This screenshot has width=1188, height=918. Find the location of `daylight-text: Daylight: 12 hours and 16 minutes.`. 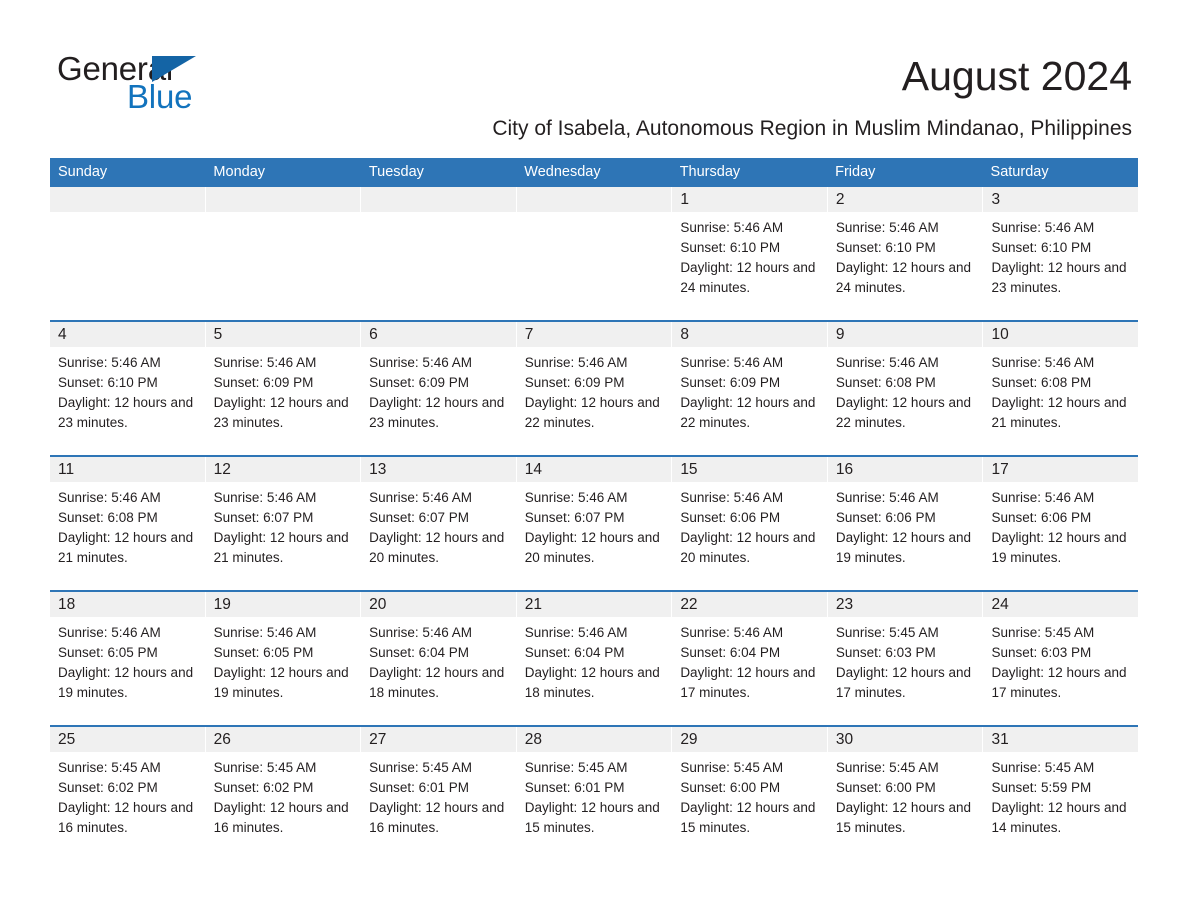

daylight-text: Daylight: 12 hours and 16 minutes. is located at coordinates (126, 817).